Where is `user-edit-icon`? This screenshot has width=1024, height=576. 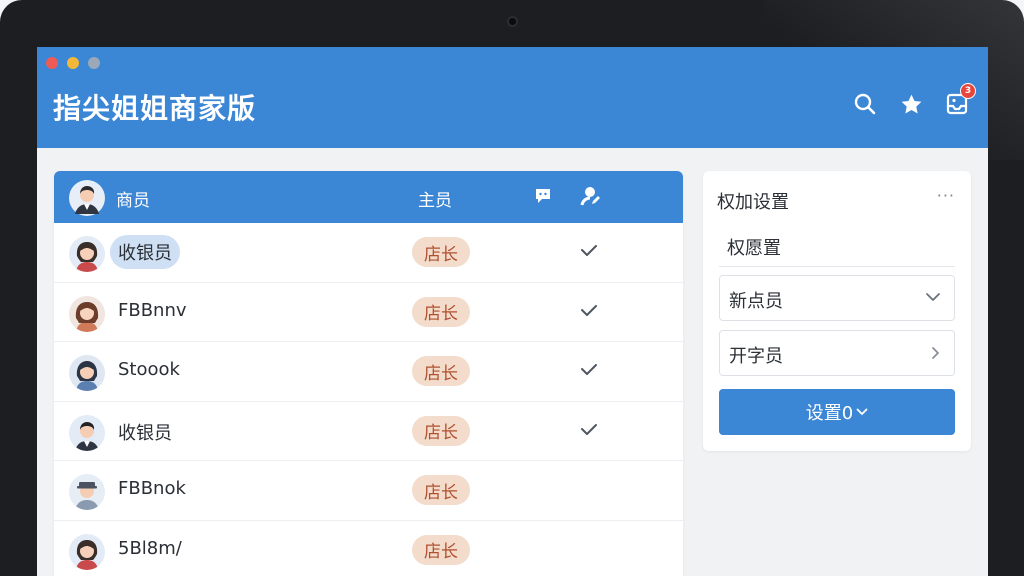 user-edit-icon is located at coordinates (590, 196).